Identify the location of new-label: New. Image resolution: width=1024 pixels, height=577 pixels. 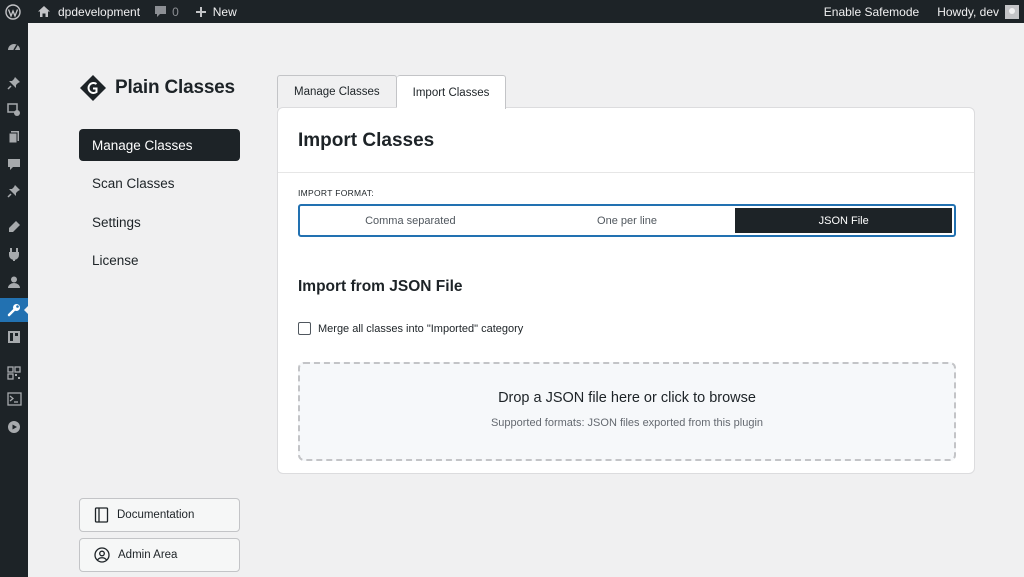
(224, 11).